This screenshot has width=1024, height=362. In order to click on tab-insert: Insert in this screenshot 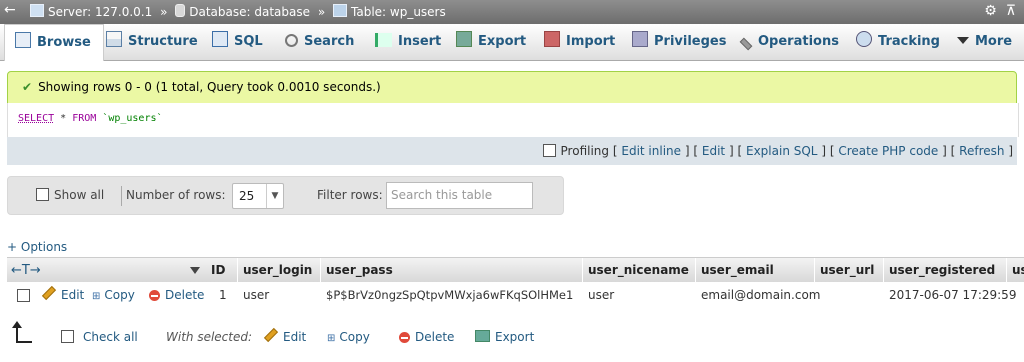, I will do `click(408, 42)`.